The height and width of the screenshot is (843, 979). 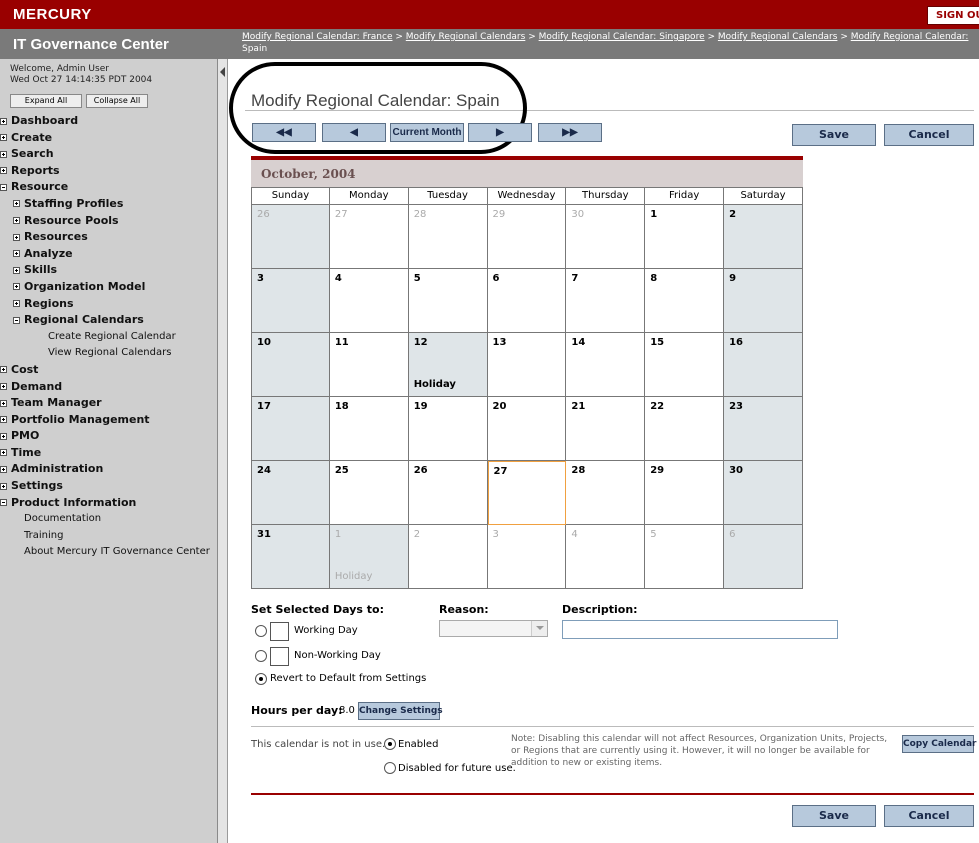 I want to click on chevron-down-icon, so click(x=539, y=628).